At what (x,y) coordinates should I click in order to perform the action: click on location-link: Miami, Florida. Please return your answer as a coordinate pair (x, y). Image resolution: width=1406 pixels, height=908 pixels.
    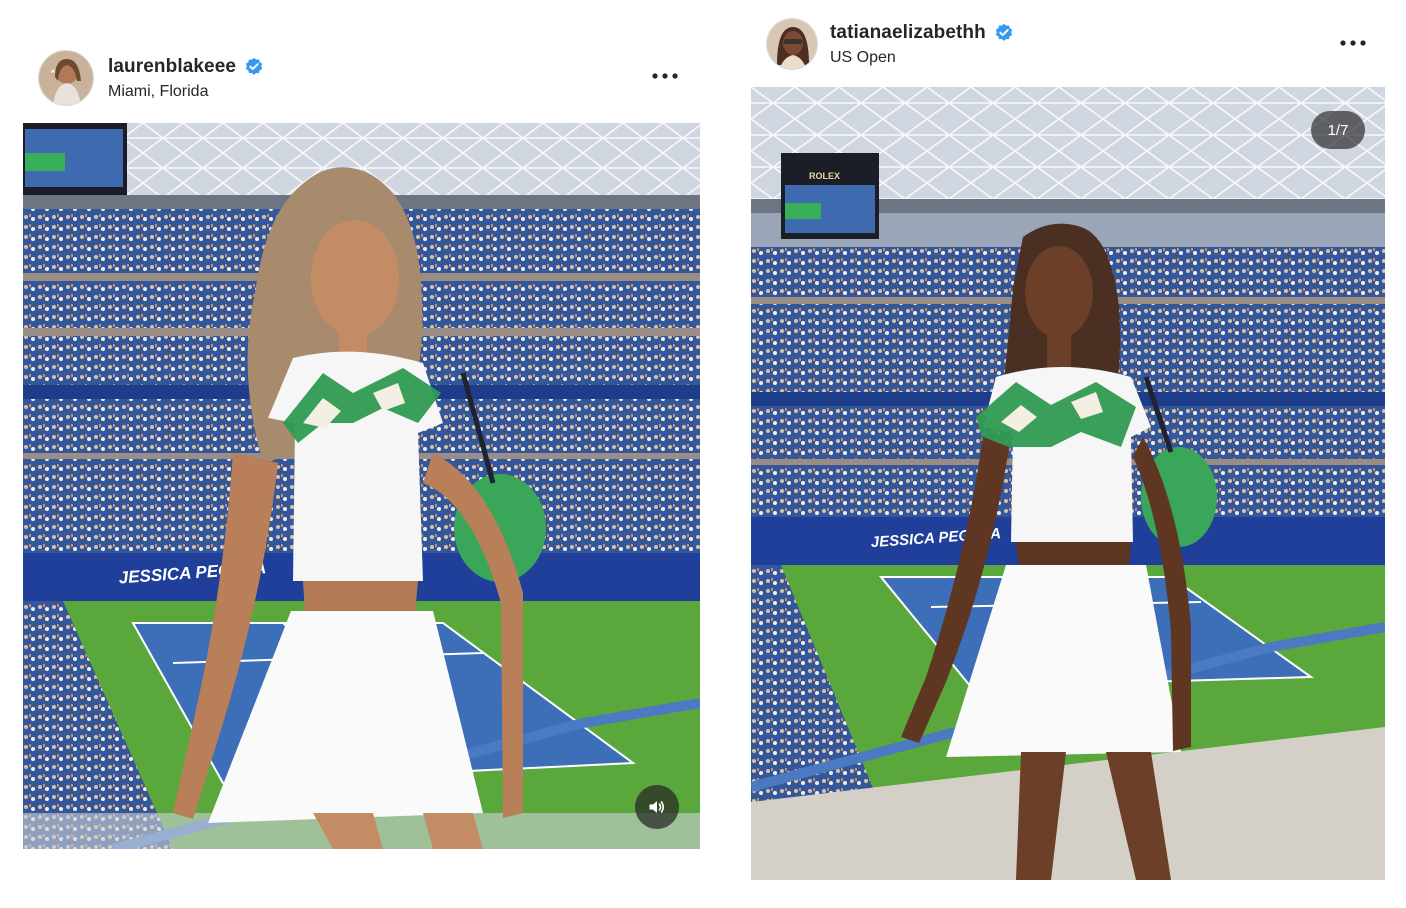
    Looking at the image, I should click on (186, 92).